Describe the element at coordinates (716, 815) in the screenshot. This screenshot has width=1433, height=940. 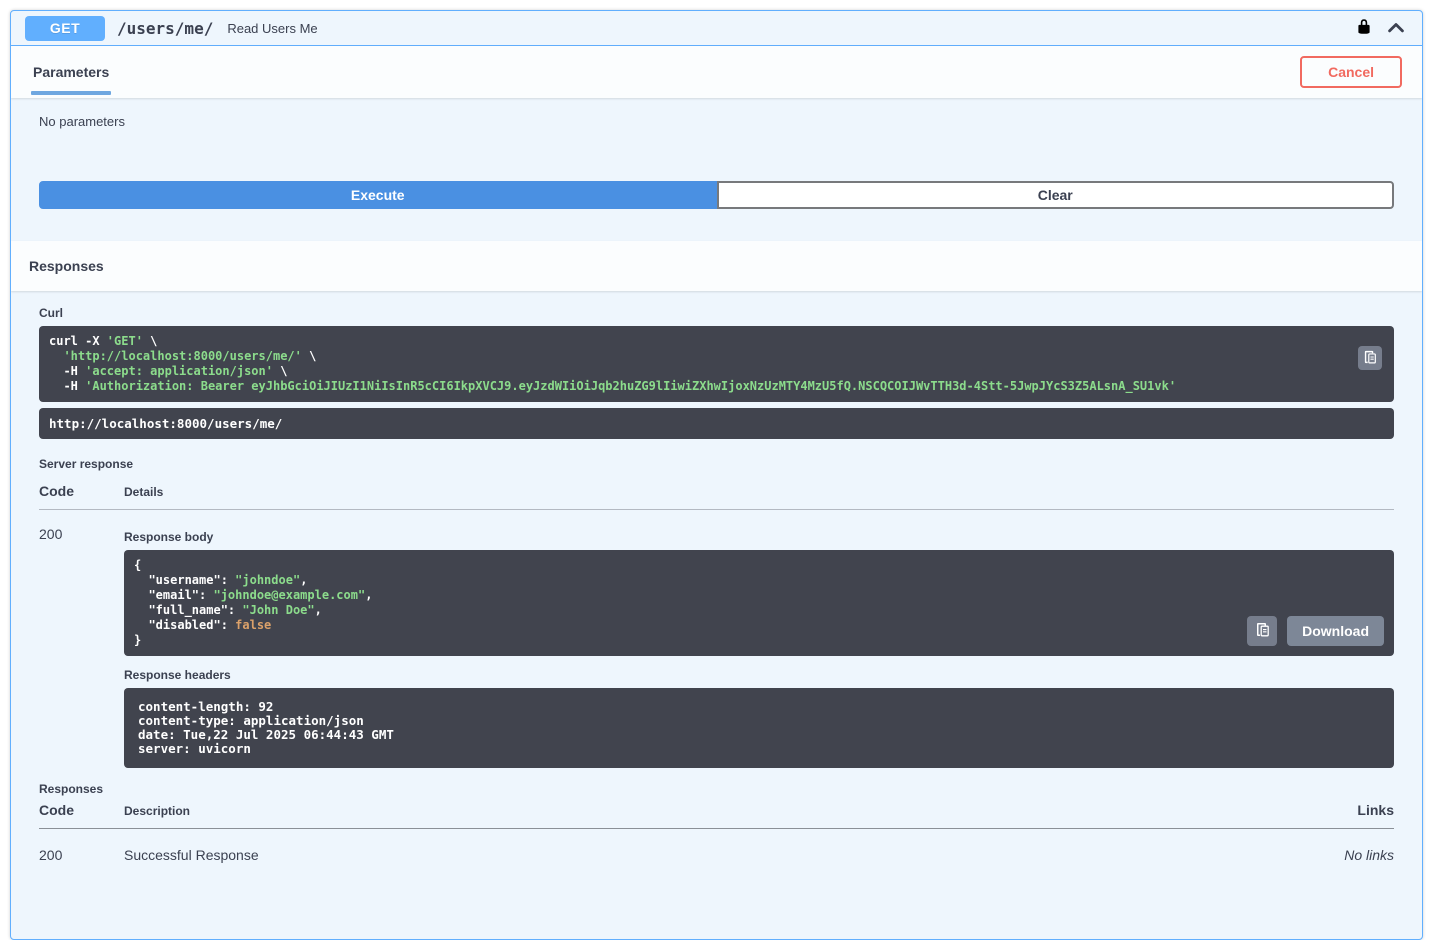
I see `responses-table-head: Code Description Links` at that location.